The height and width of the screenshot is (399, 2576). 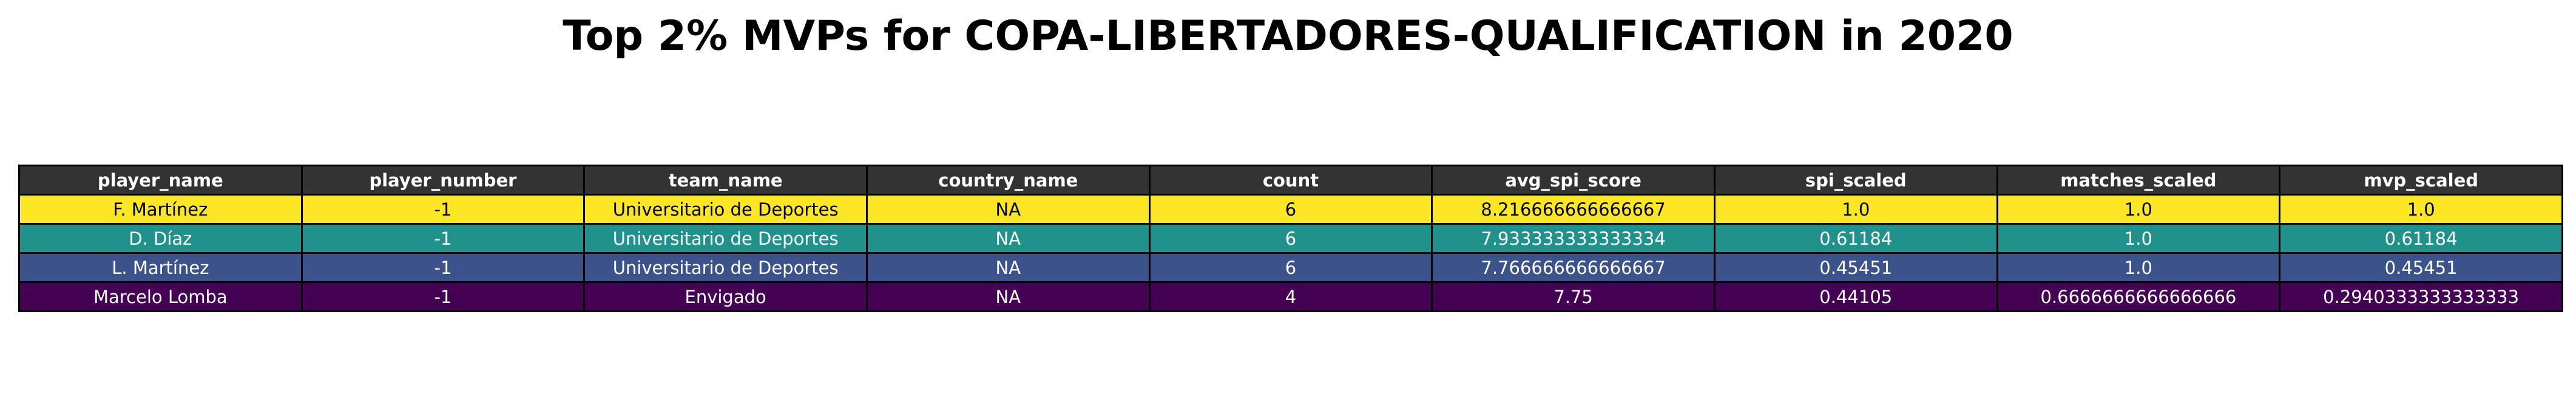 I want to click on cell-spi-scaled: 0.61184, so click(x=1855, y=239).